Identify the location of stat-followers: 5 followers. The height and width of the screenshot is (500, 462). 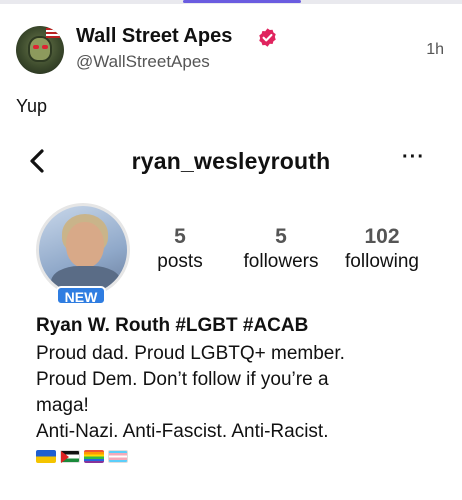
(281, 249).